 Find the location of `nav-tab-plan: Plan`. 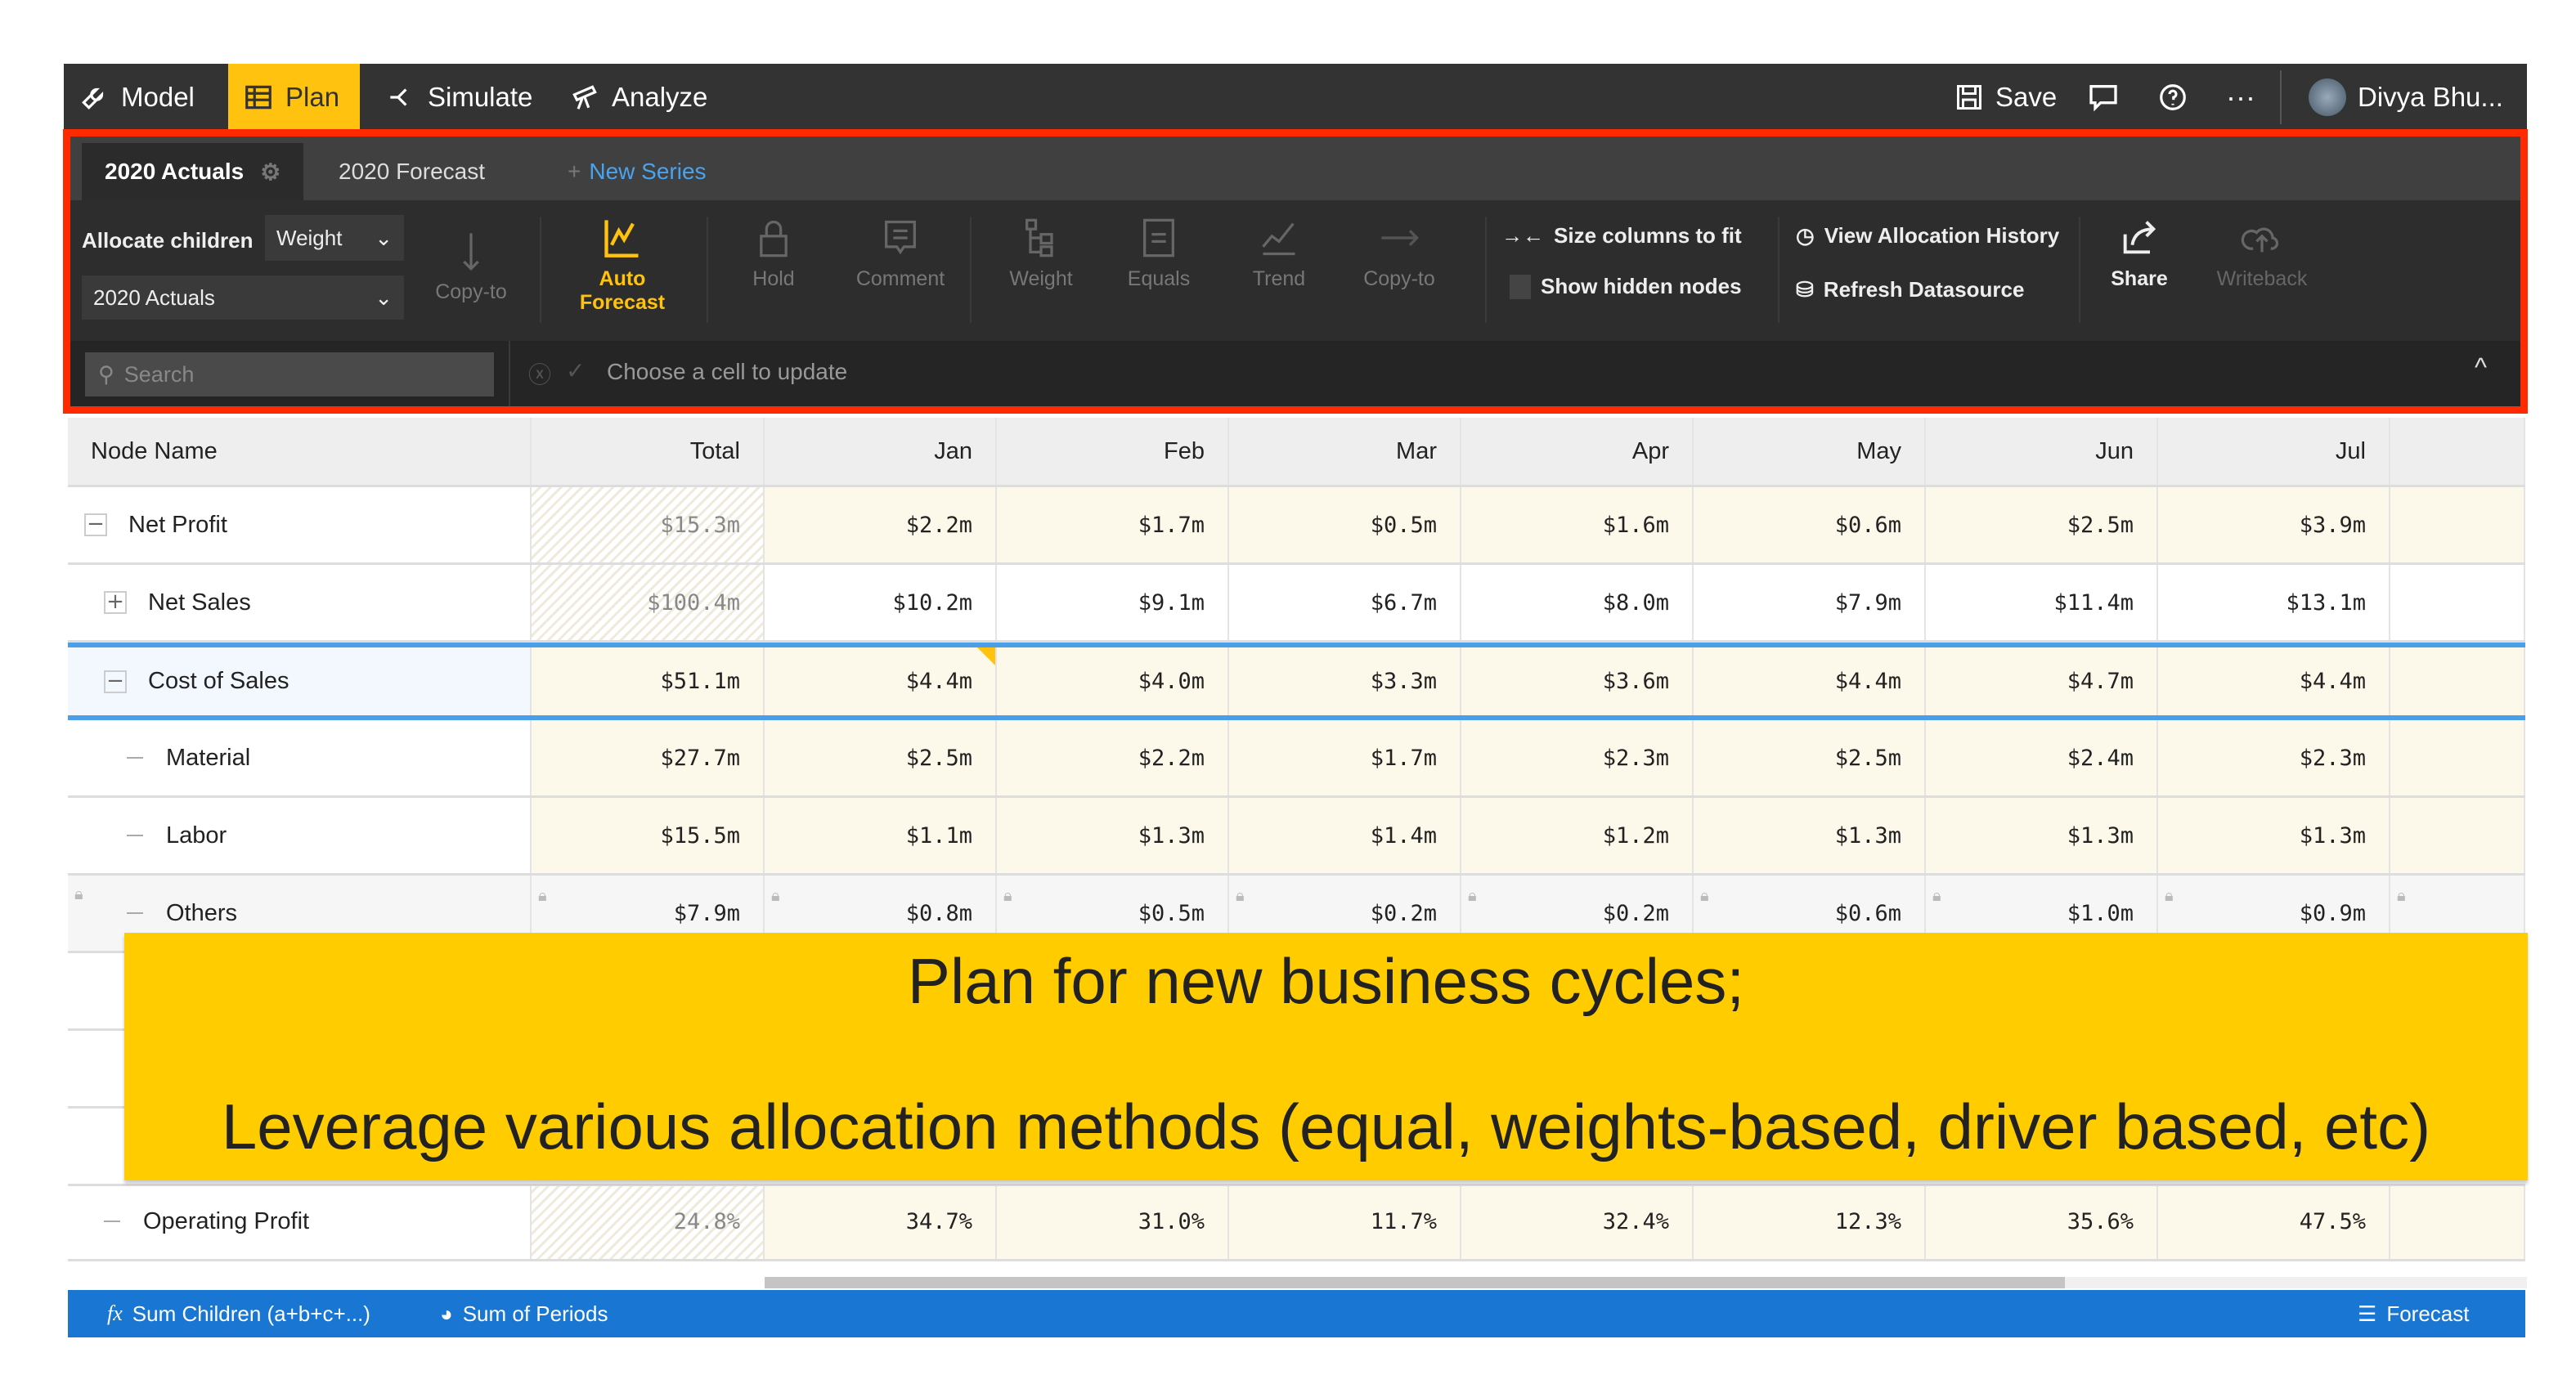

nav-tab-plan: Plan is located at coordinates (294, 97).